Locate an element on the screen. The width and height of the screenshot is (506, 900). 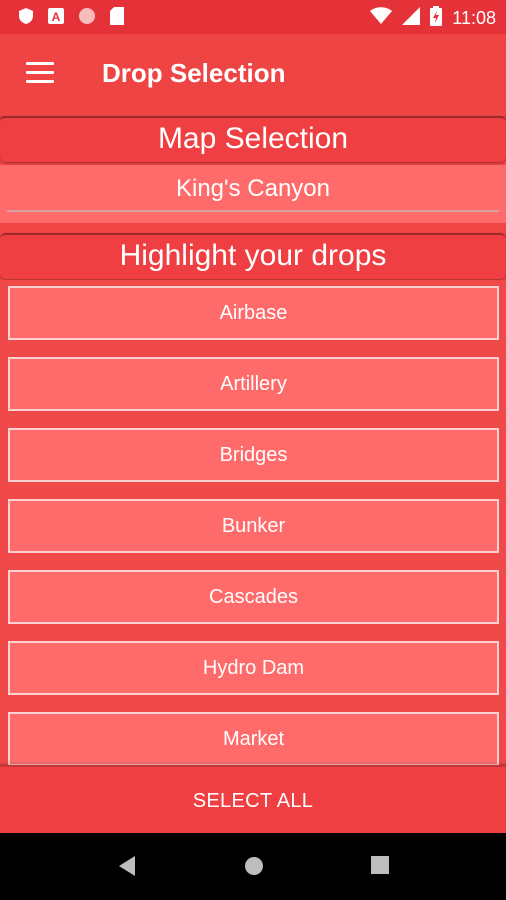
drop-button-market: Market is located at coordinates (253, 738).